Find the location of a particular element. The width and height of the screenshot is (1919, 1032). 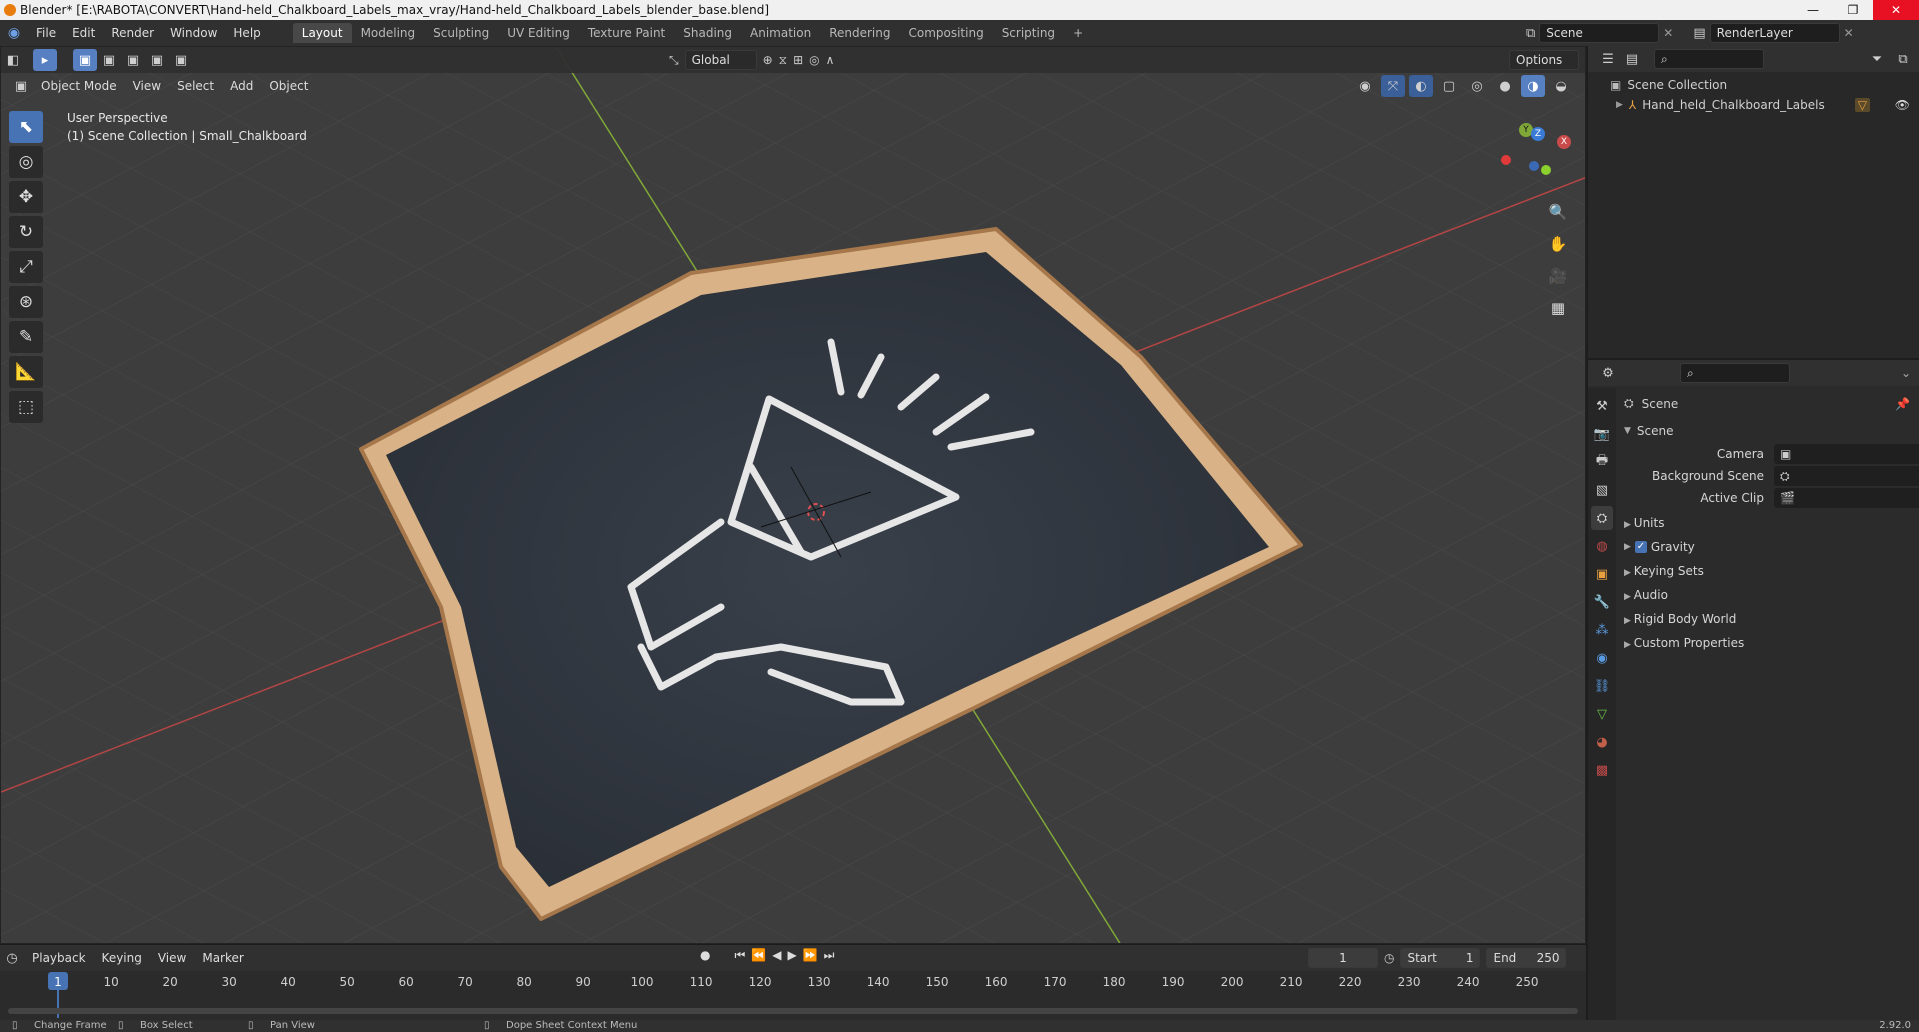

menu-edit: Edit is located at coordinates (83, 33).